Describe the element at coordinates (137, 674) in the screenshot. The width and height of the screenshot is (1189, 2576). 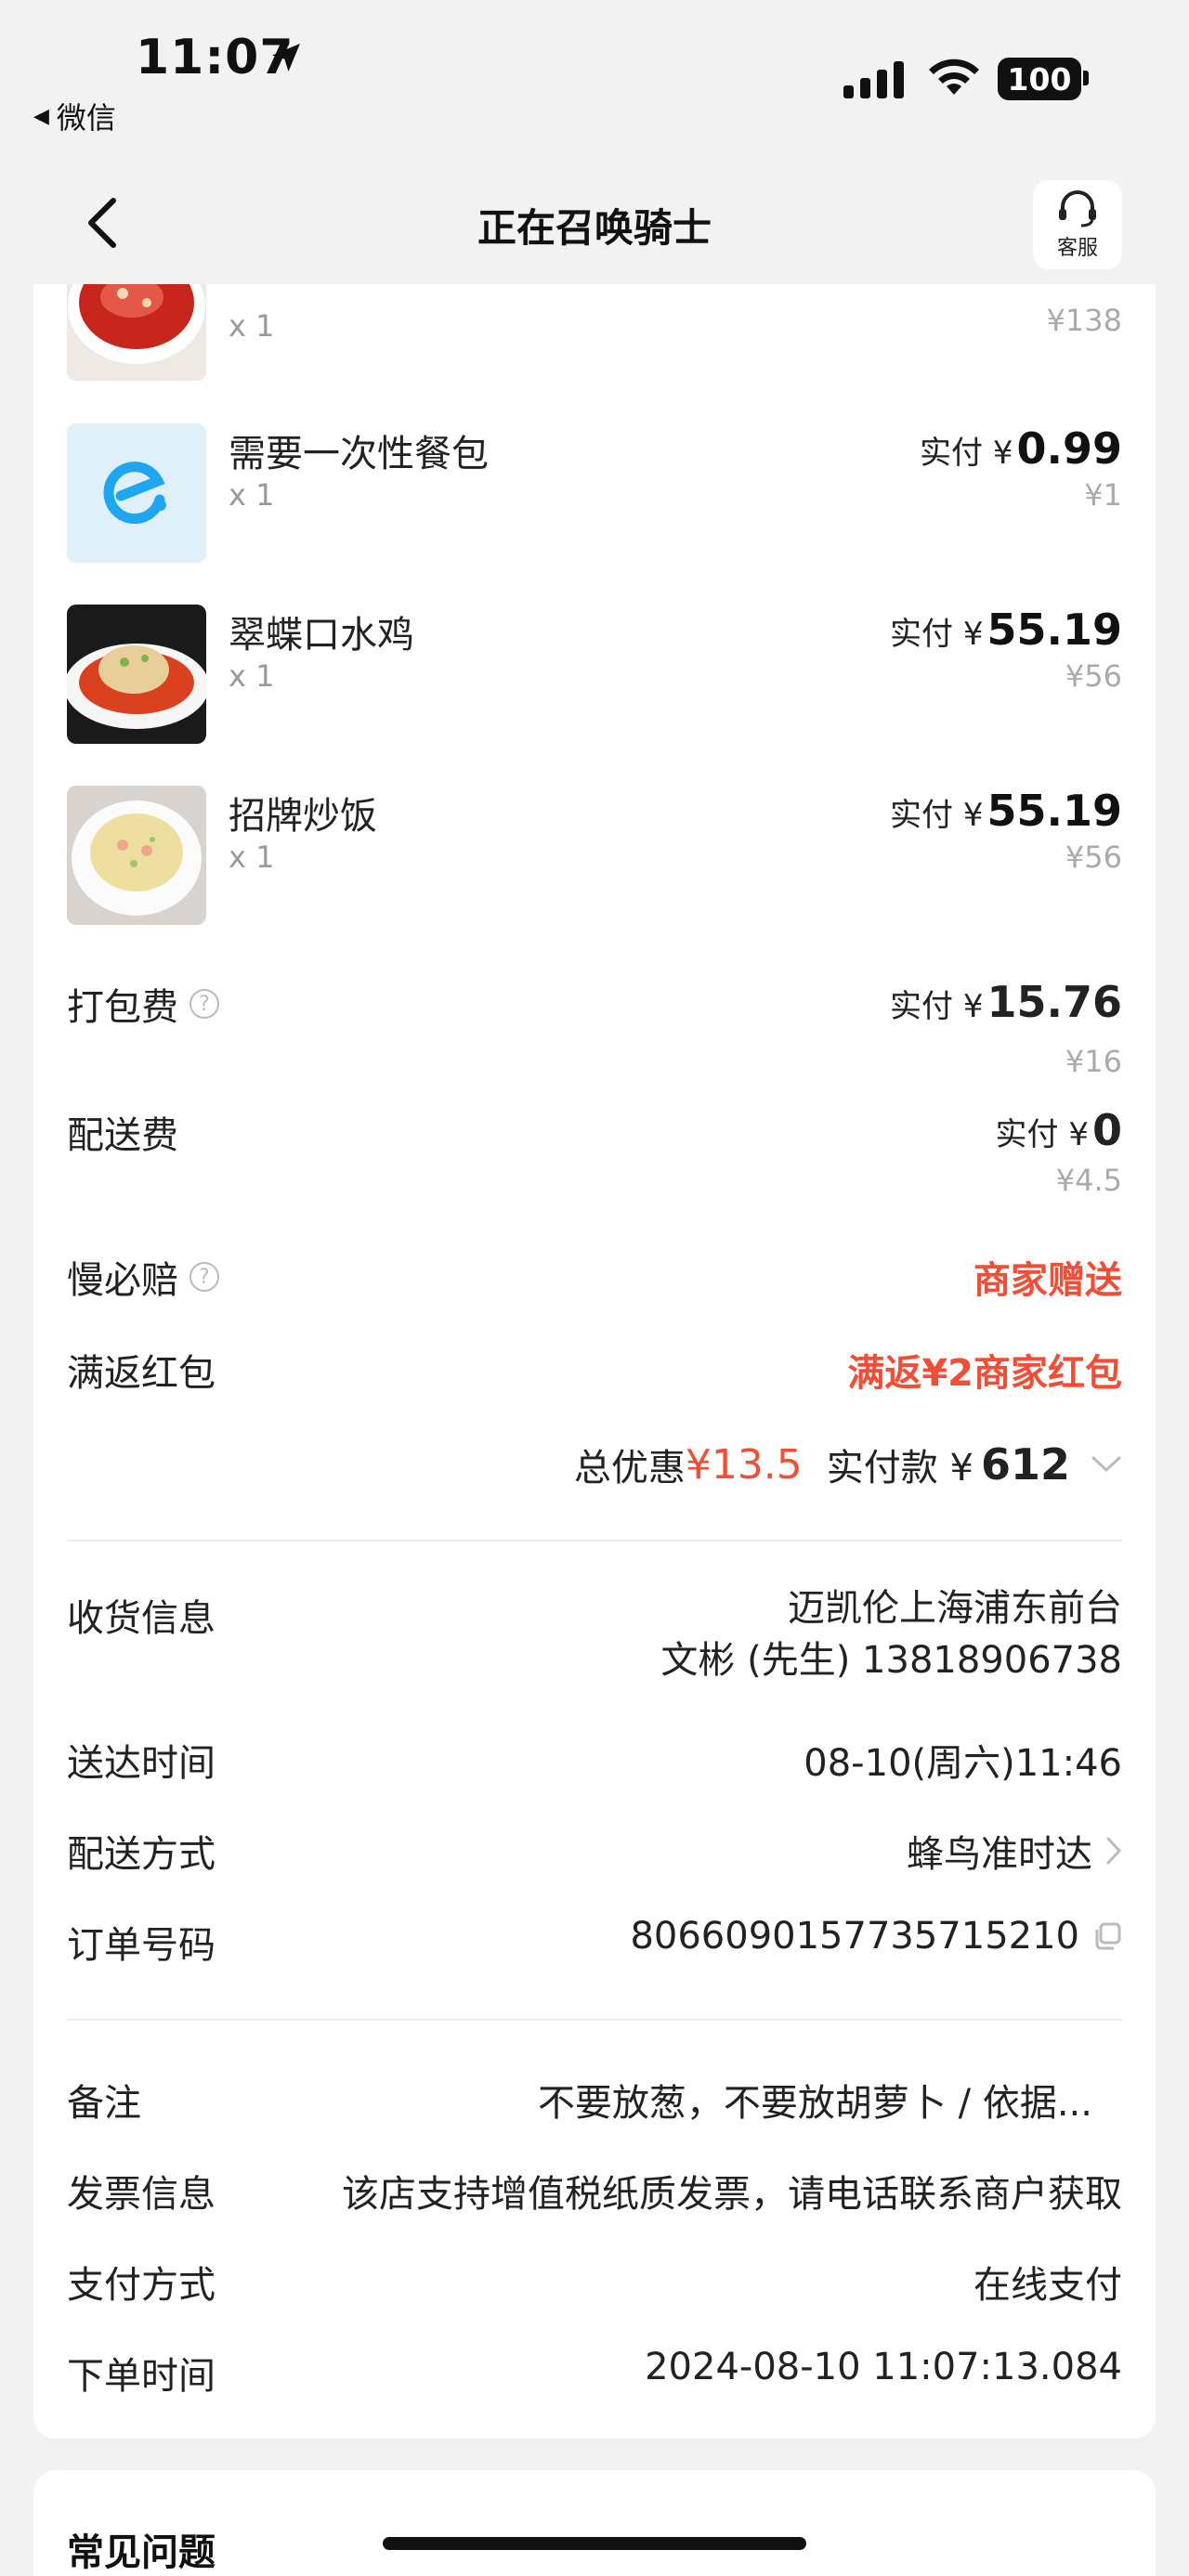
I see `item-image-chicken` at that location.